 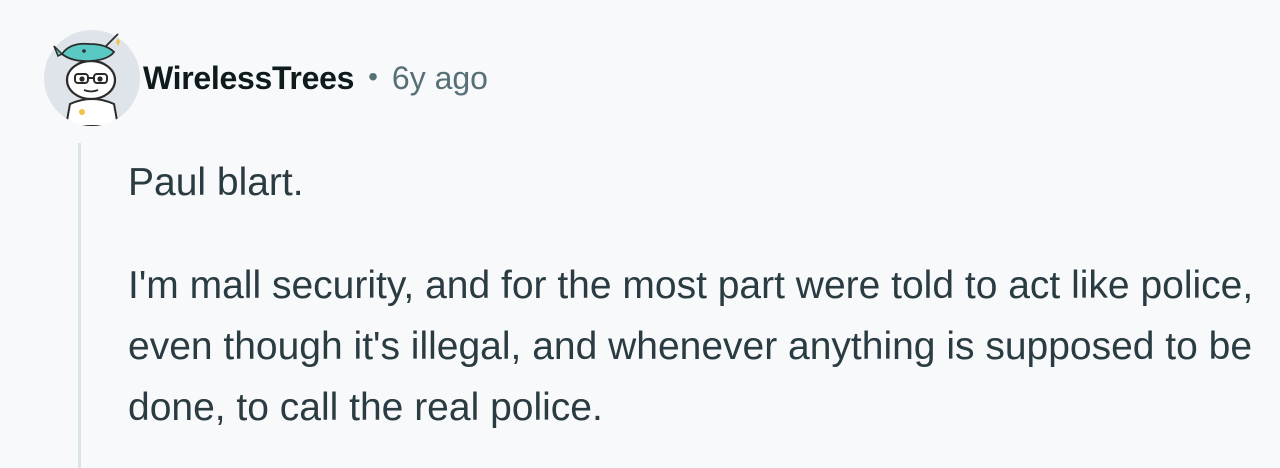 I want to click on comment-paragraph: Paul blart., so click(x=216, y=182).